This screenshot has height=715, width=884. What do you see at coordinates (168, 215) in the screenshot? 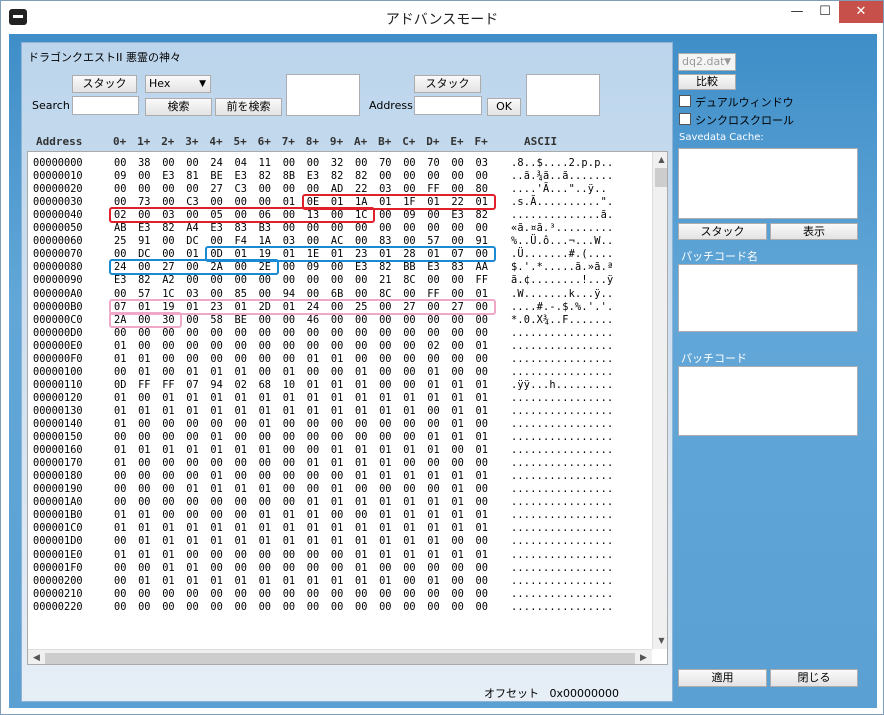
I see `hex-byte: 03` at bounding box center [168, 215].